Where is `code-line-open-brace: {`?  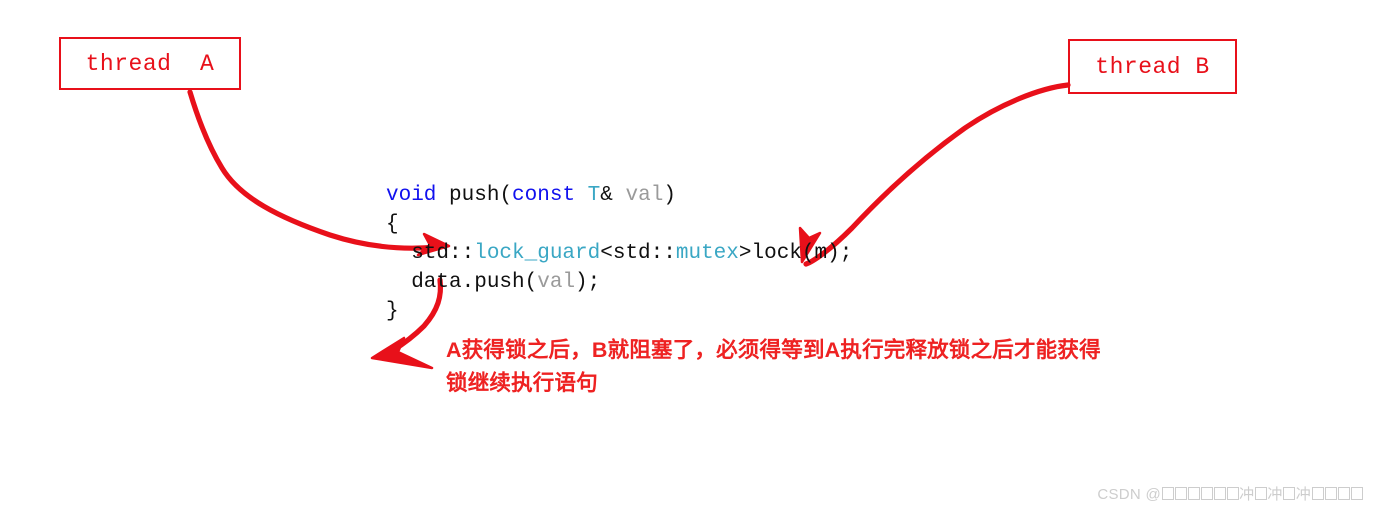 code-line-open-brace: { is located at coordinates (619, 224).